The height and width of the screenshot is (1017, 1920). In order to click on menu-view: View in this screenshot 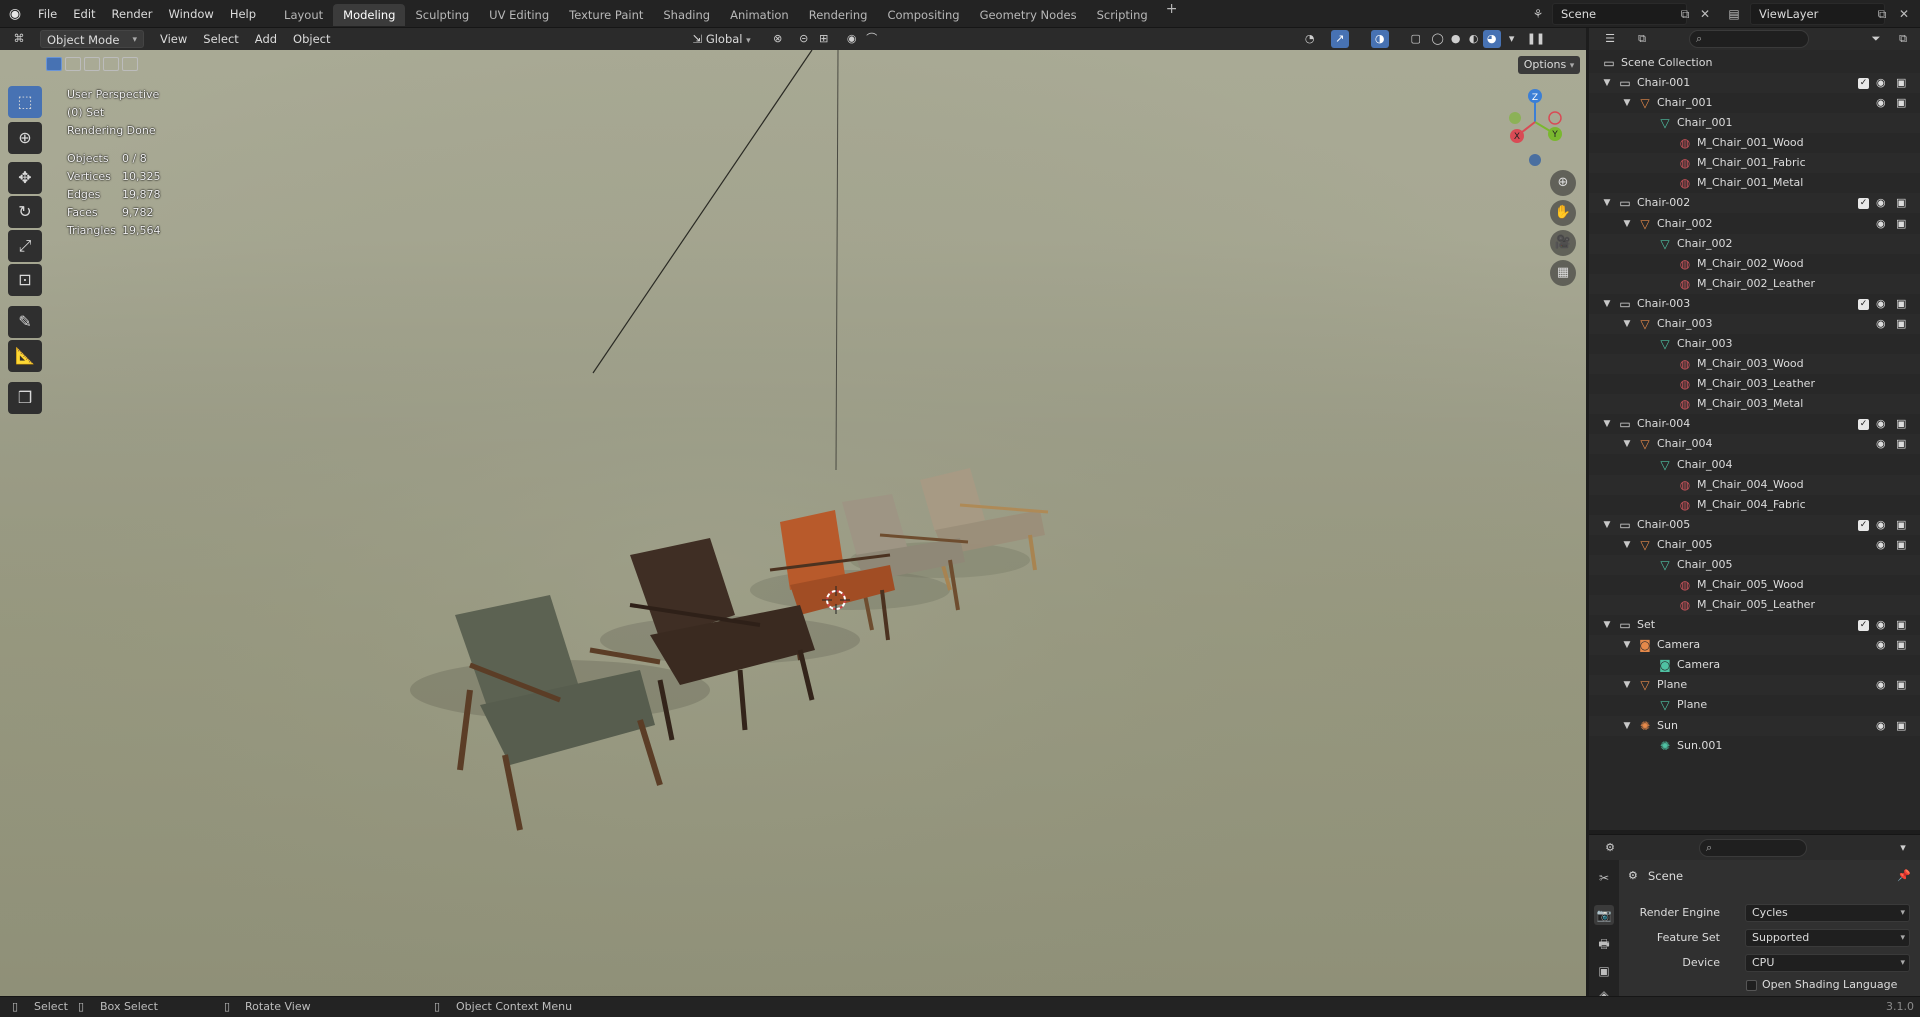, I will do `click(173, 39)`.